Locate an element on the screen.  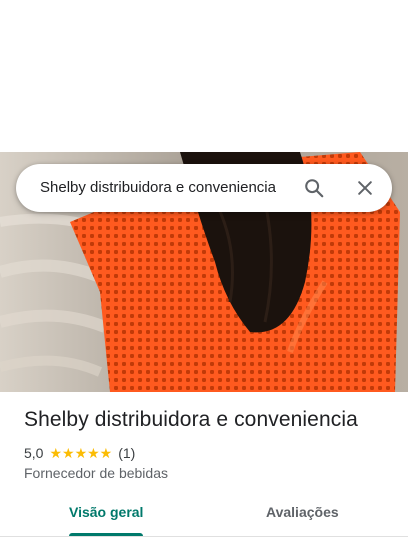
search-input: Shelby distribuidora e conveniencia is located at coordinates (158, 188).